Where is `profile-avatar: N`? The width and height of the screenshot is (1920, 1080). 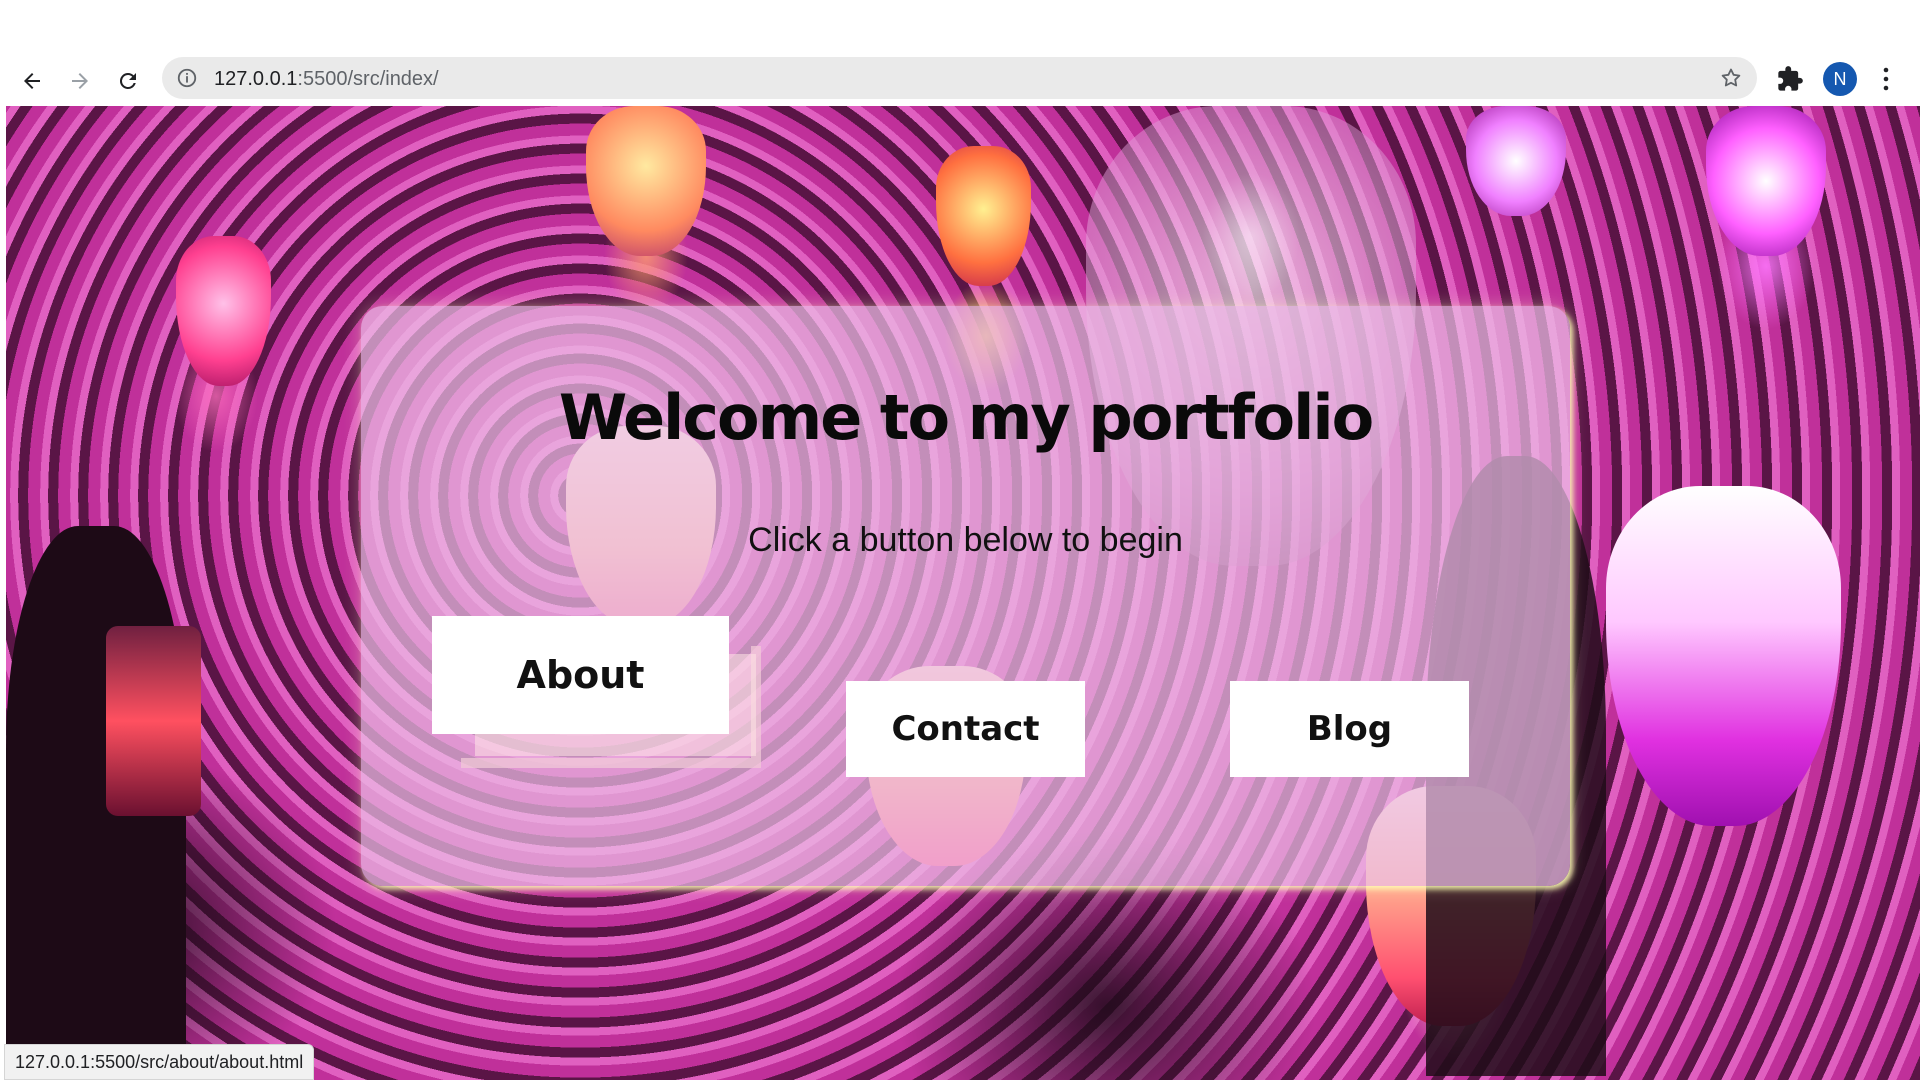 profile-avatar: N is located at coordinates (1840, 79).